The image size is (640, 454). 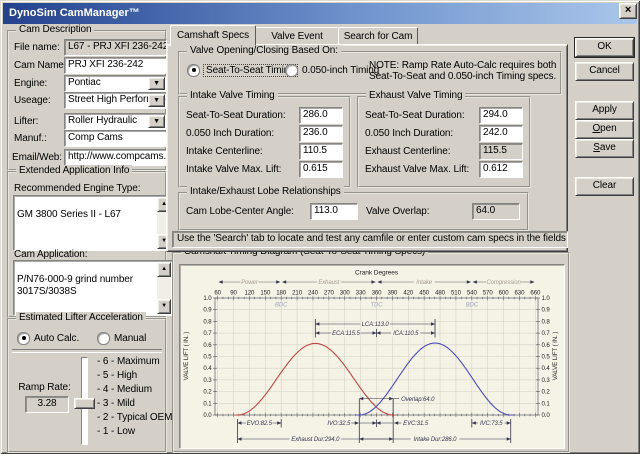 I want to click on svg-text: LCA:113.0, so click(x=376, y=325).